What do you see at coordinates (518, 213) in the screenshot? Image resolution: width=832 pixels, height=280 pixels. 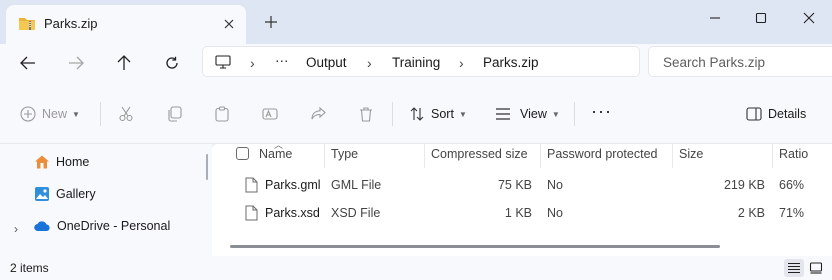 I see `file-compressed-size: 1 KB` at bounding box center [518, 213].